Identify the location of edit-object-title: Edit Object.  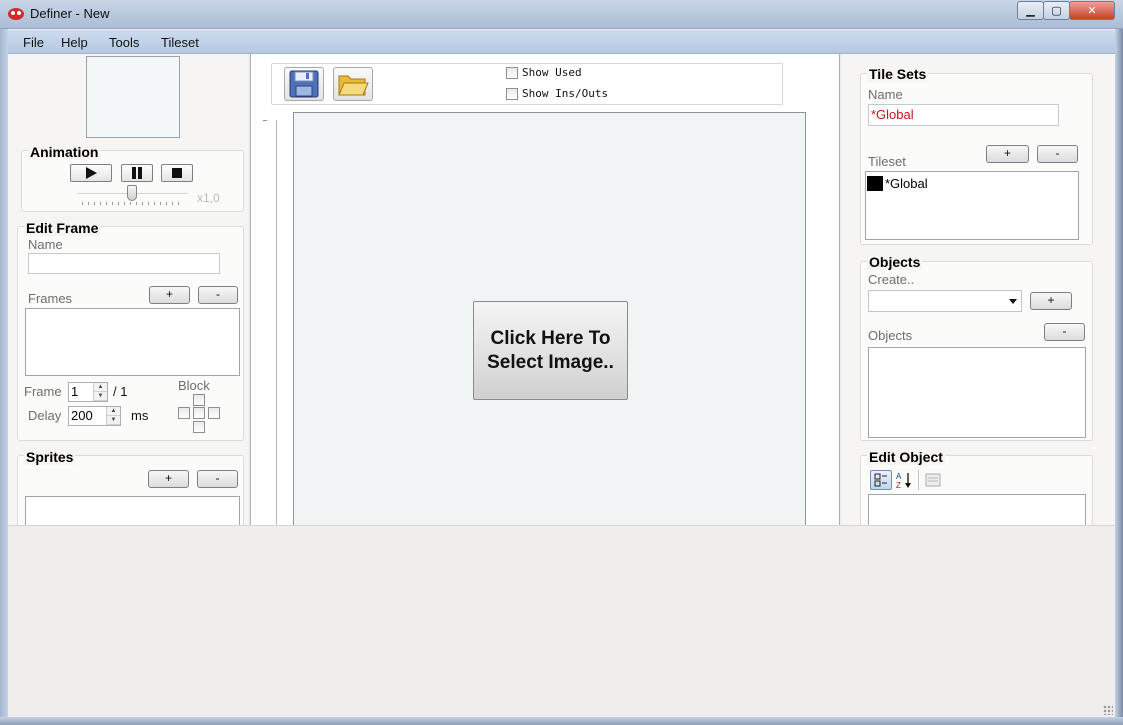
(906, 457).